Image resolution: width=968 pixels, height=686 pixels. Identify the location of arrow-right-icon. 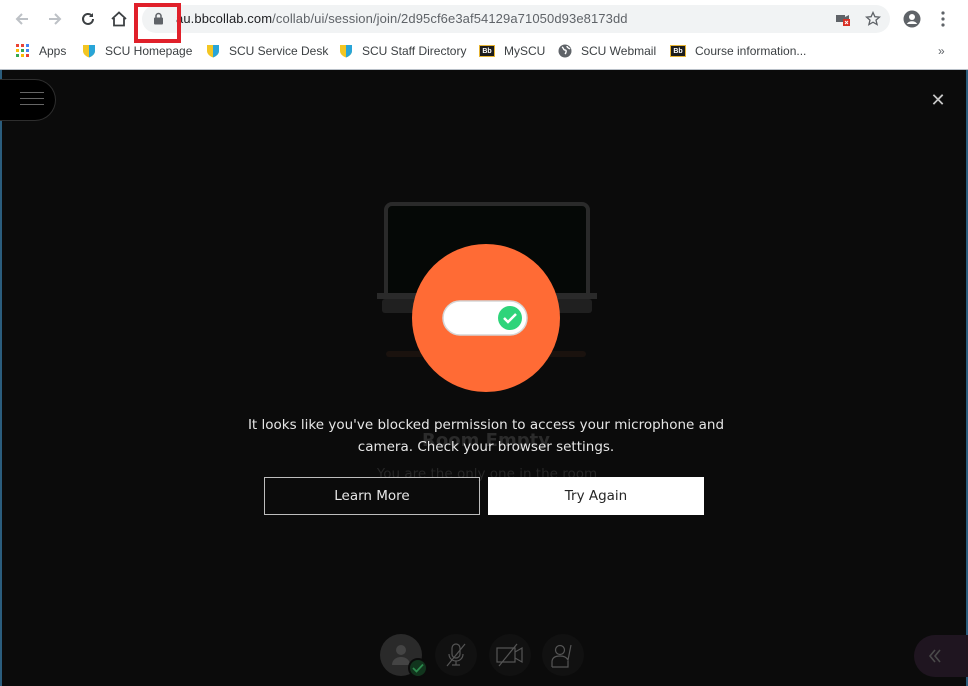
(55, 19).